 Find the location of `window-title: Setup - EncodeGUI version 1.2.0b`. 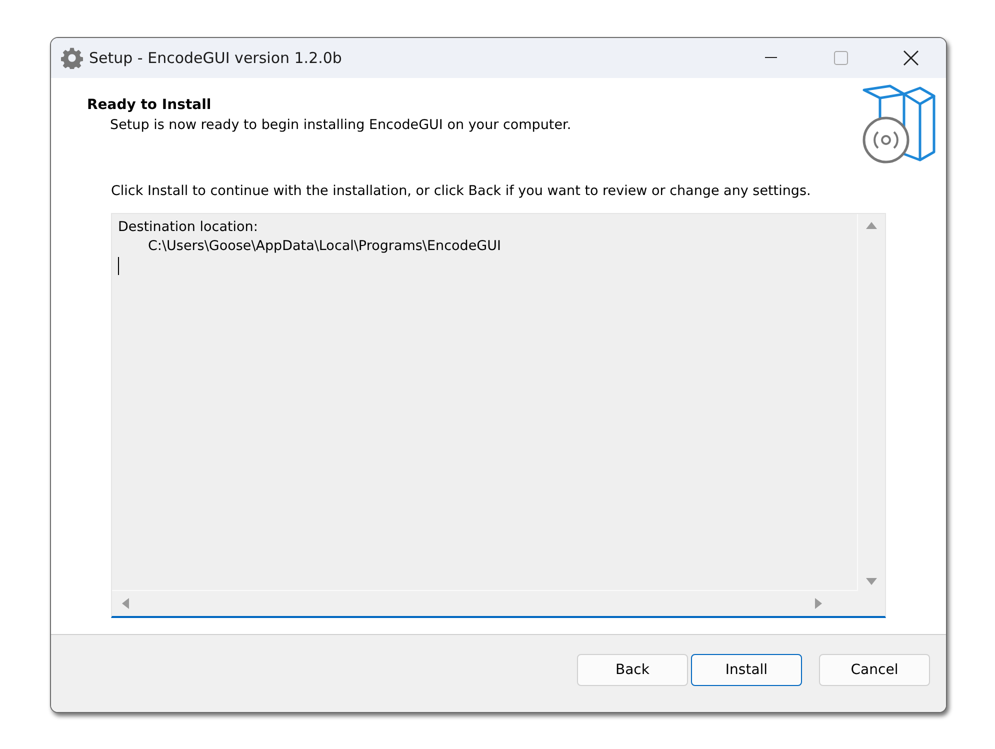

window-title: Setup - EncodeGUI version 1.2.0b is located at coordinates (216, 58).